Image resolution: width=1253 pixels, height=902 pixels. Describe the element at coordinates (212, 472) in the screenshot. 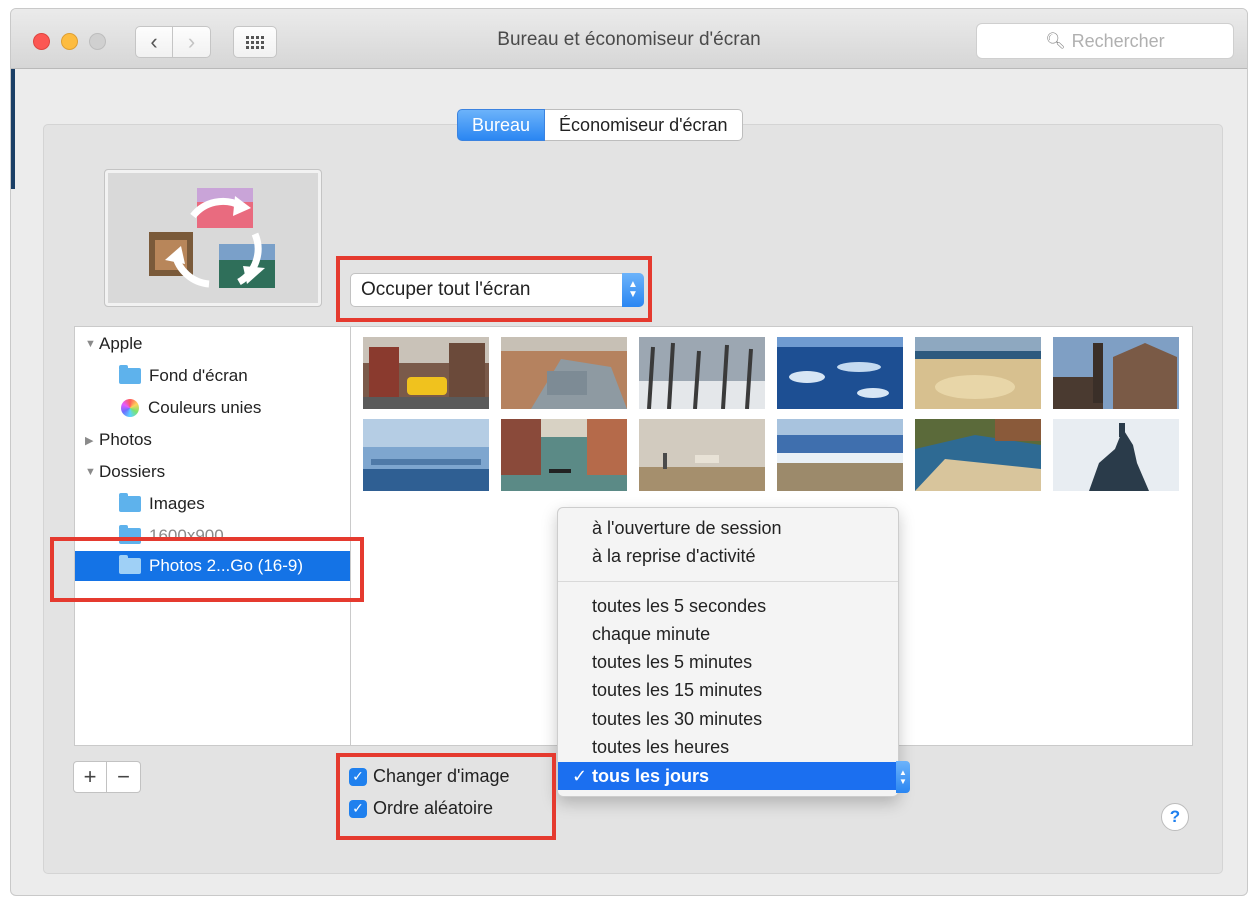

I see `sidebar-group-folders: ▼ Dossiers` at that location.